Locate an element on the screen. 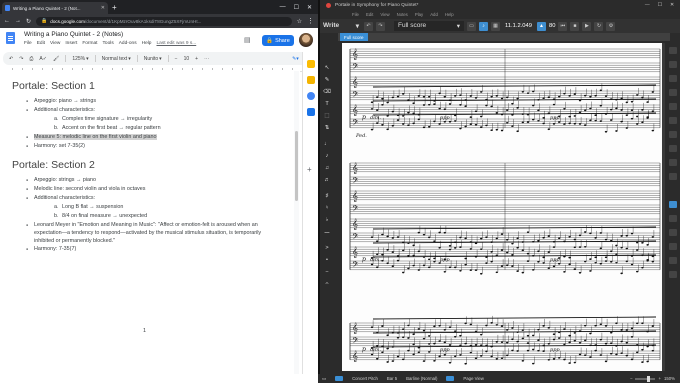  comment-history-icon: ▤ is located at coordinates (247, 40).